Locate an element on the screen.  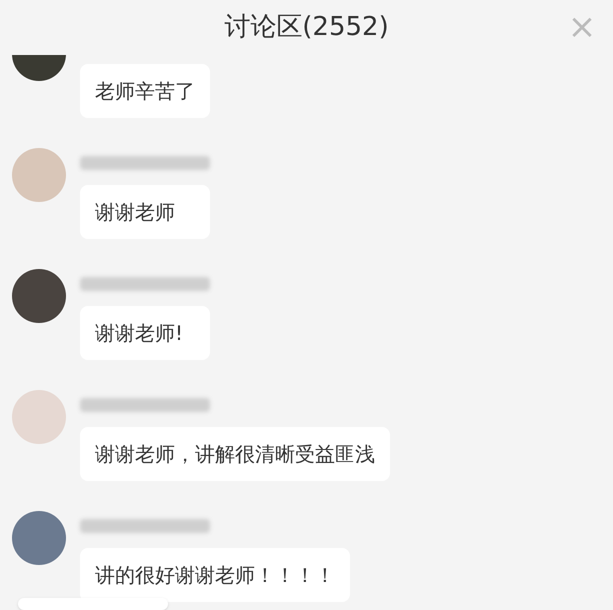
panel-title: 讨论区(2552) is located at coordinates (306, 27).